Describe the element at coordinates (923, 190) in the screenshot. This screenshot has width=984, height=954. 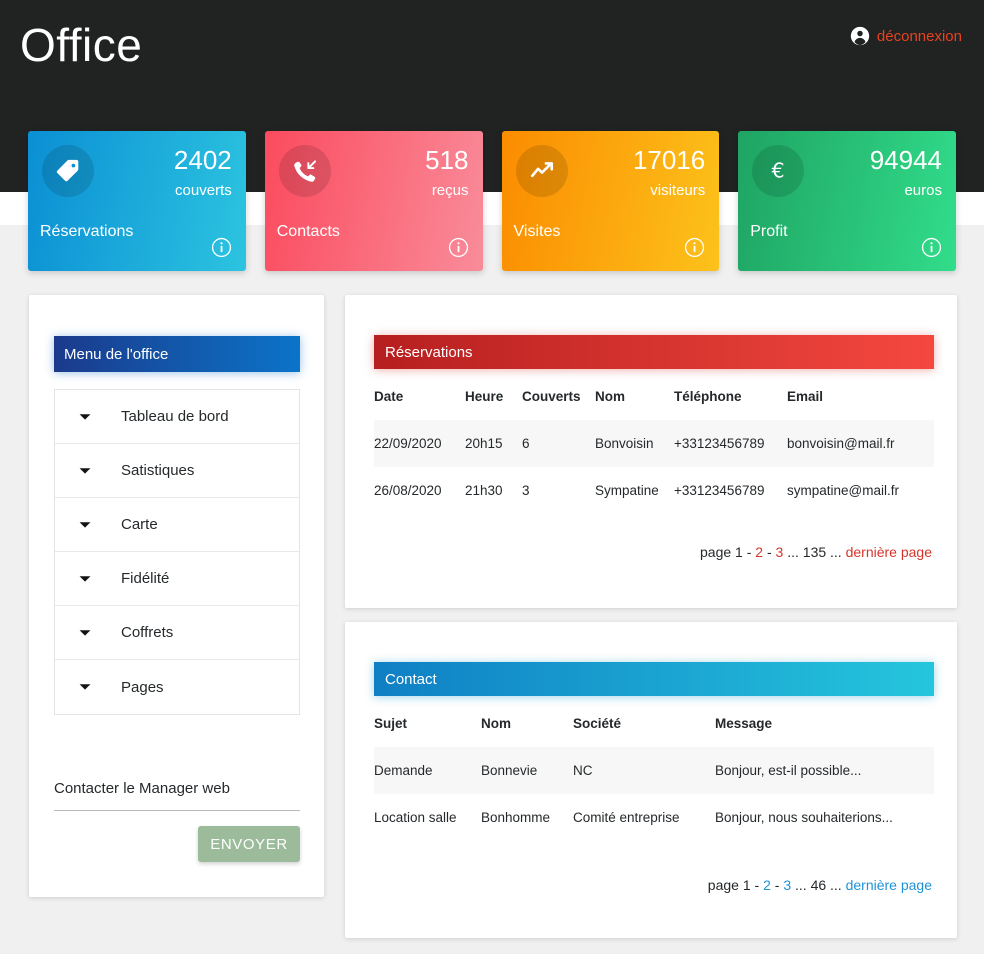
I see `stat-unit: euros` at that location.